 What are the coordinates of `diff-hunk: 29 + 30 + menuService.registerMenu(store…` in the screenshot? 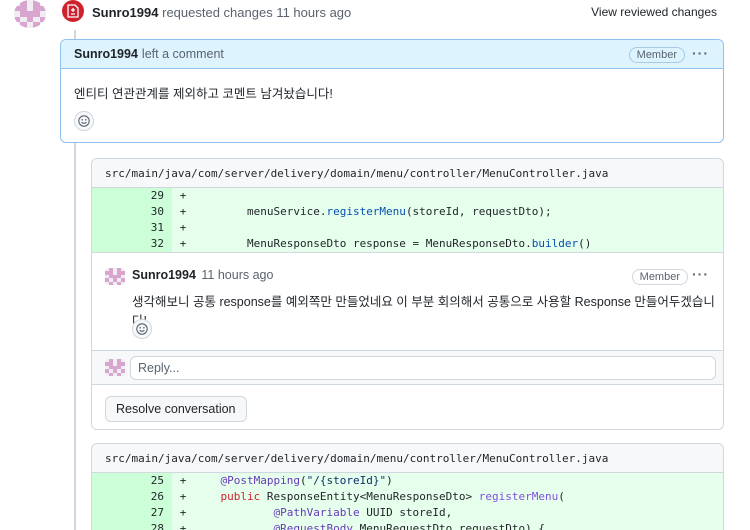 It's located at (407, 220).